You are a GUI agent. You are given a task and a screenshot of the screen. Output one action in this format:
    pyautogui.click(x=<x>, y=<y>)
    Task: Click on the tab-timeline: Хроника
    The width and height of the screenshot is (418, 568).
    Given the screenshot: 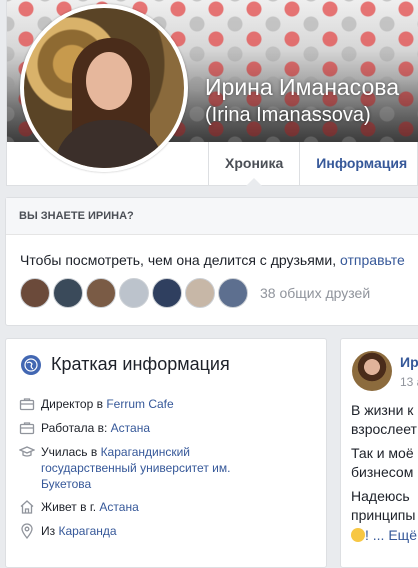 What is the action you would take?
    pyautogui.click(x=253, y=164)
    